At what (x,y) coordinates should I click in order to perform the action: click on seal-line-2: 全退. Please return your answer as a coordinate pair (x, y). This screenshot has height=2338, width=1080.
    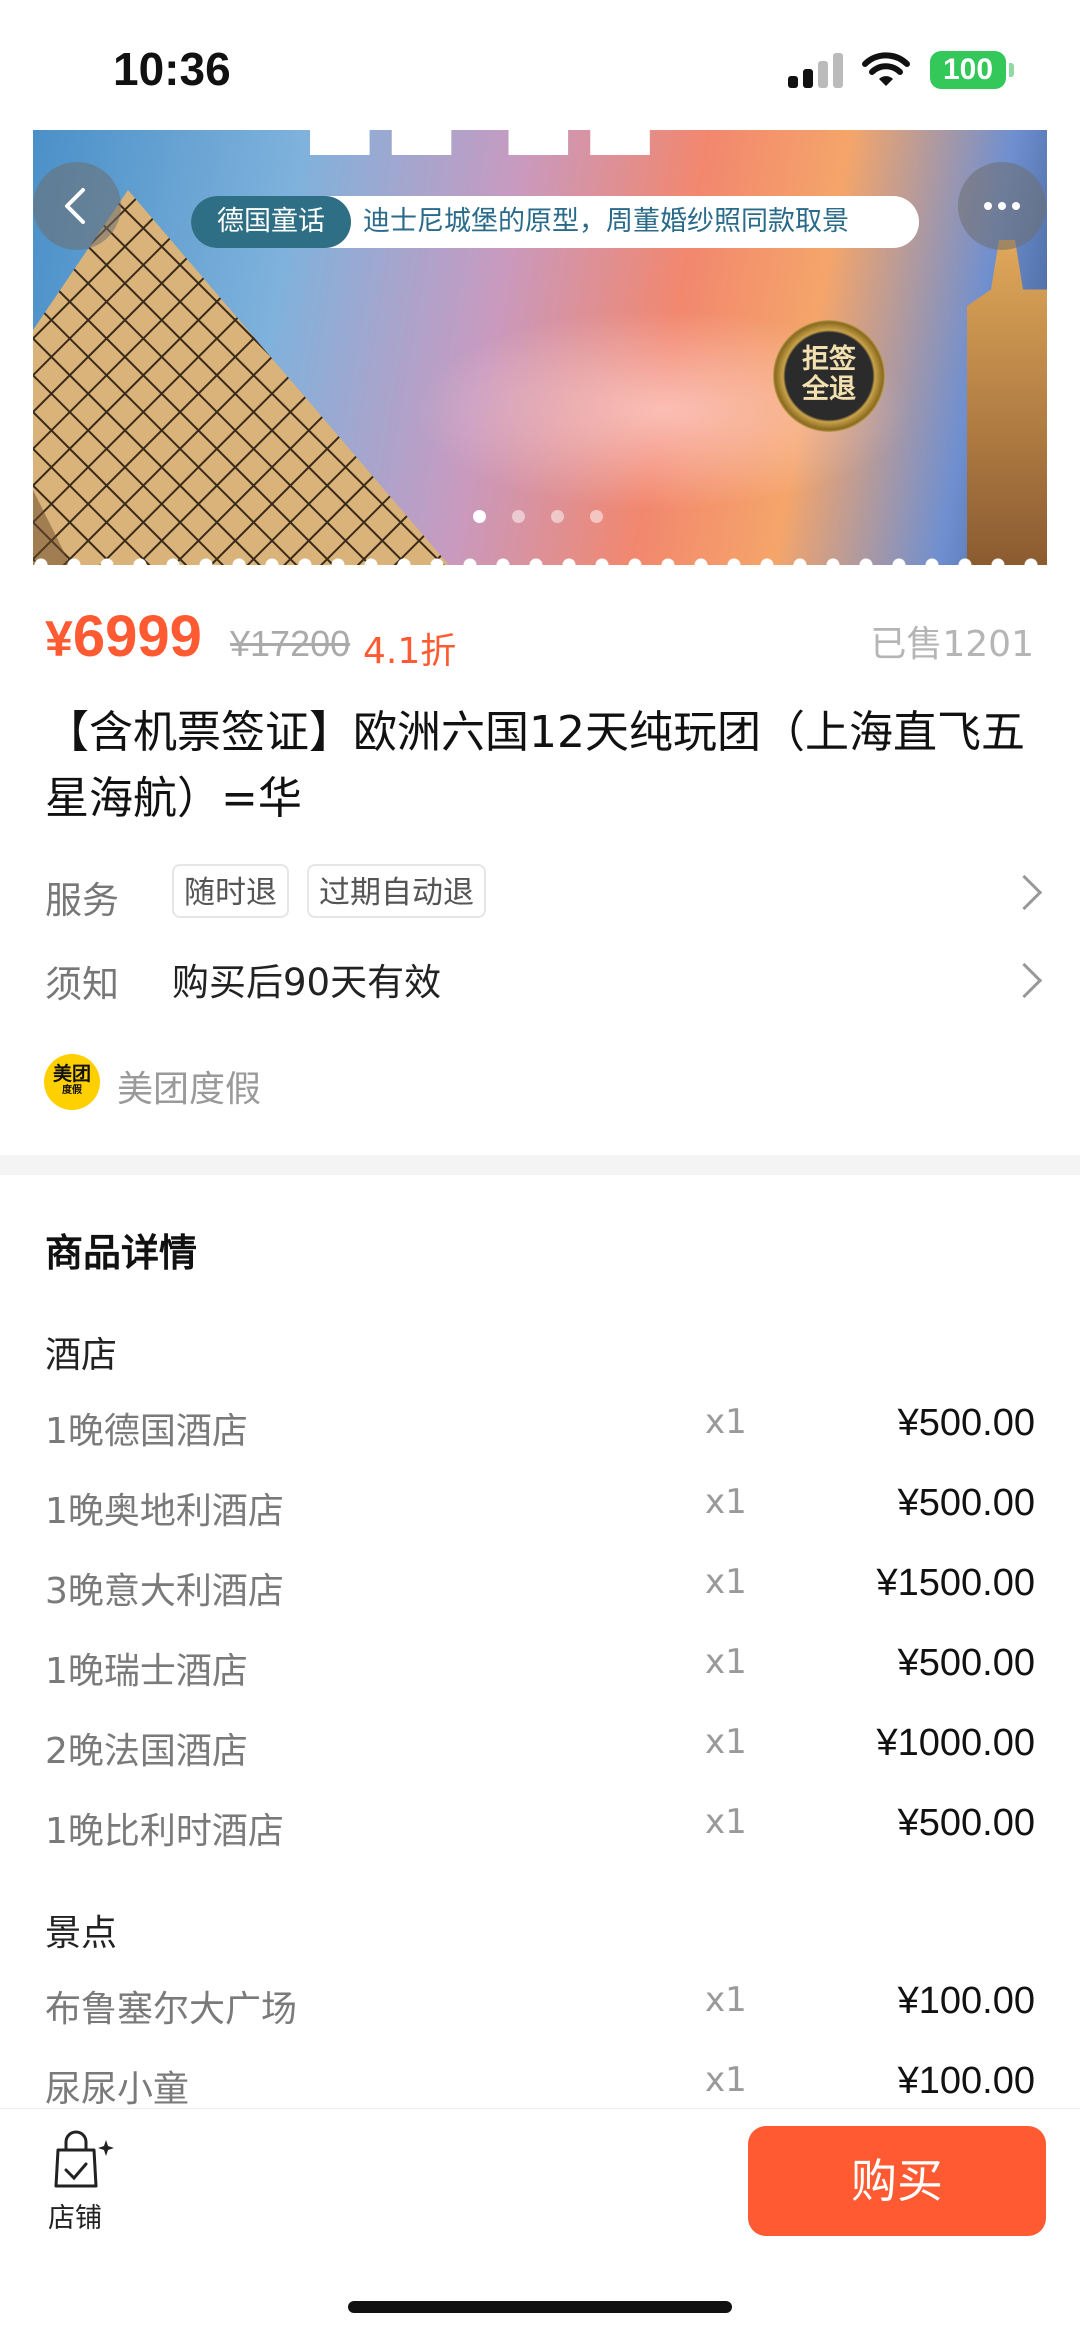
    Looking at the image, I should click on (829, 389).